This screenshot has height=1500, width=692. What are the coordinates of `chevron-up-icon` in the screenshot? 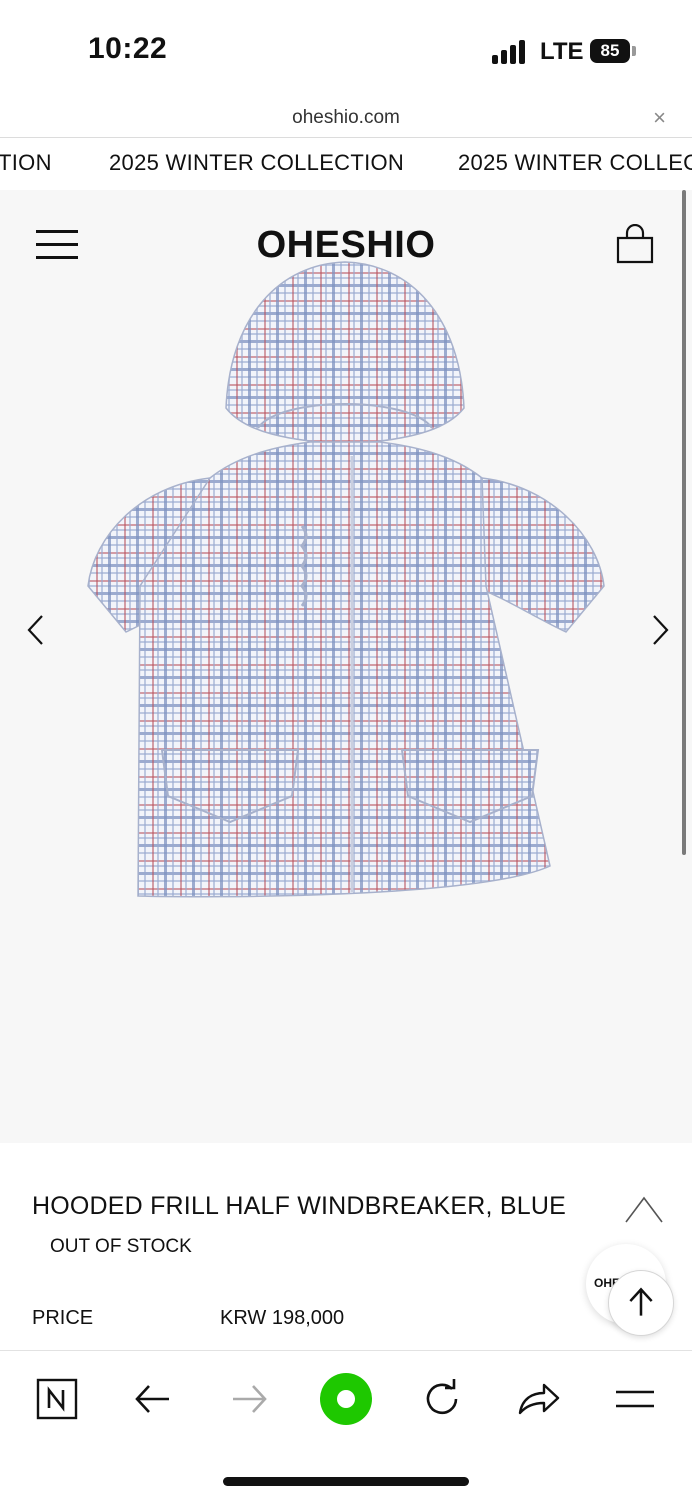 It's located at (644, 1210).